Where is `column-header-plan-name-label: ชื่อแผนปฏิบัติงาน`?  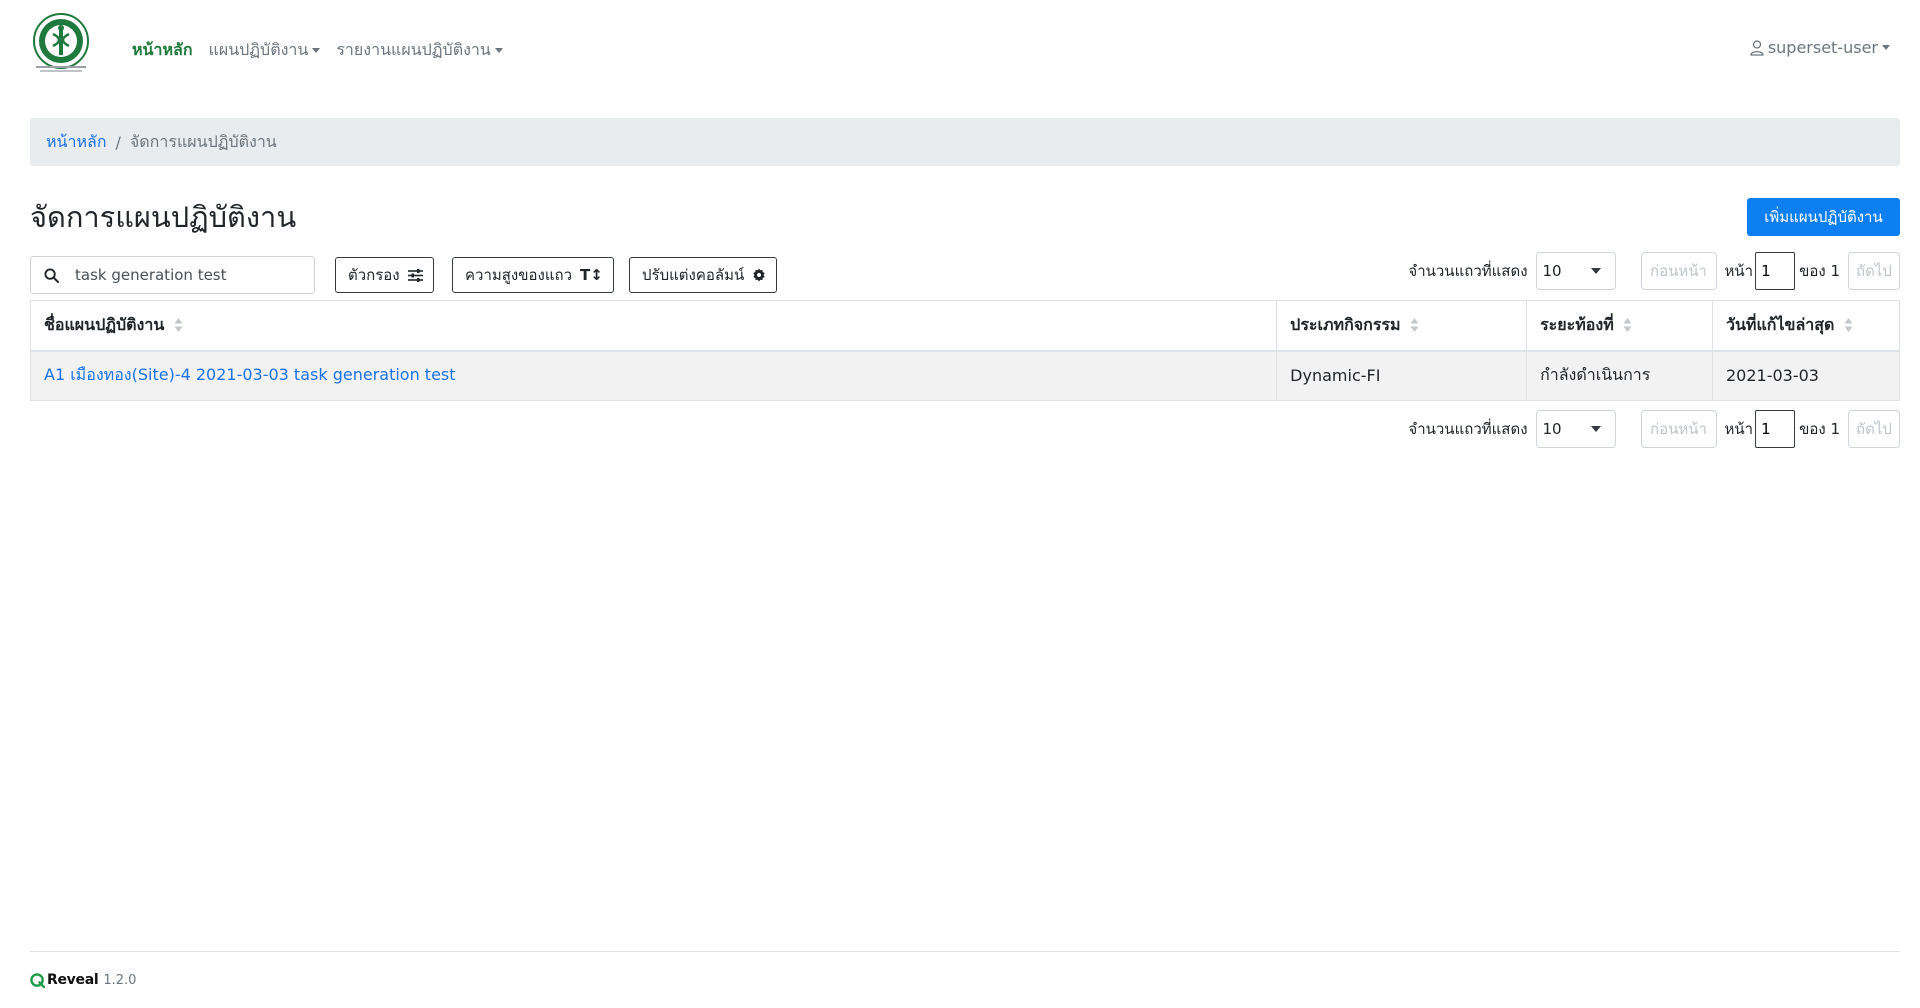 column-header-plan-name-label: ชื่อแผนปฏิบัติงาน is located at coordinates (104, 324).